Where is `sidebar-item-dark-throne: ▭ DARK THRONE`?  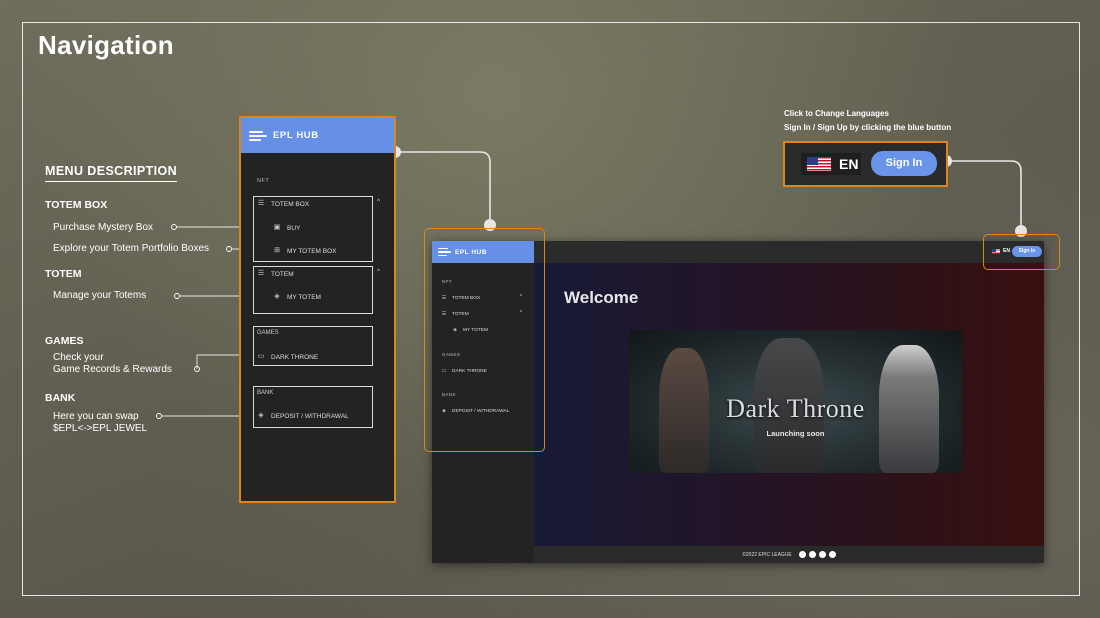 sidebar-item-dark-throne: ▭ DARK THRONE is located at coordinates (288, 357).